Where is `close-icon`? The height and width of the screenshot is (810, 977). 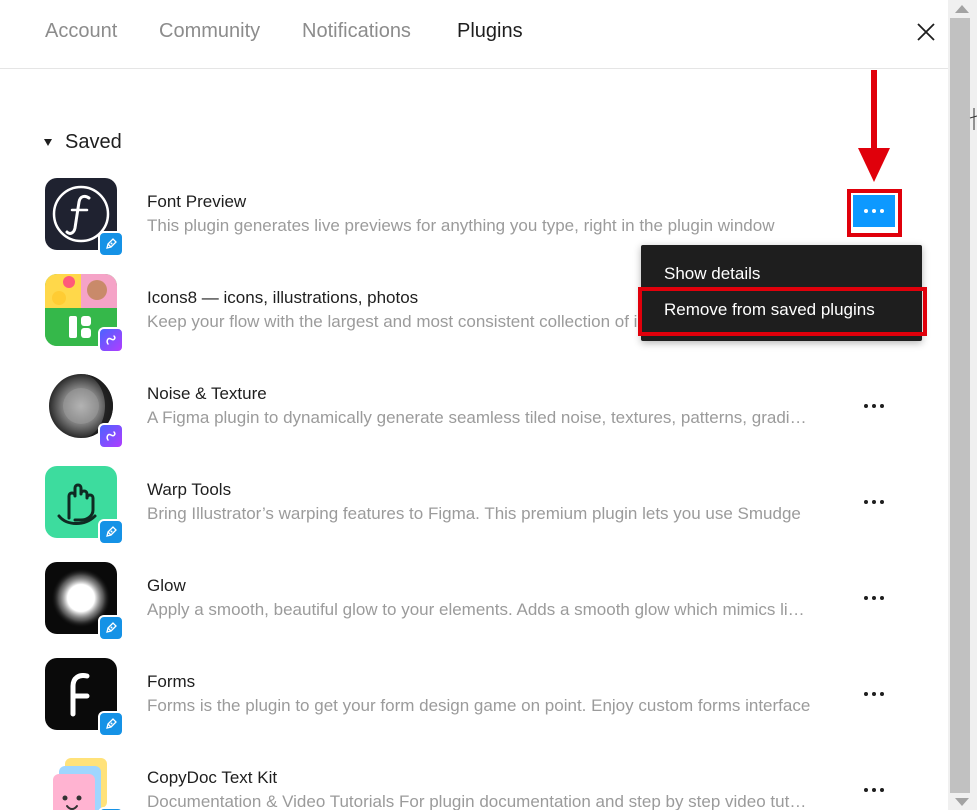
close-icon is located at coordinates (926, 32).